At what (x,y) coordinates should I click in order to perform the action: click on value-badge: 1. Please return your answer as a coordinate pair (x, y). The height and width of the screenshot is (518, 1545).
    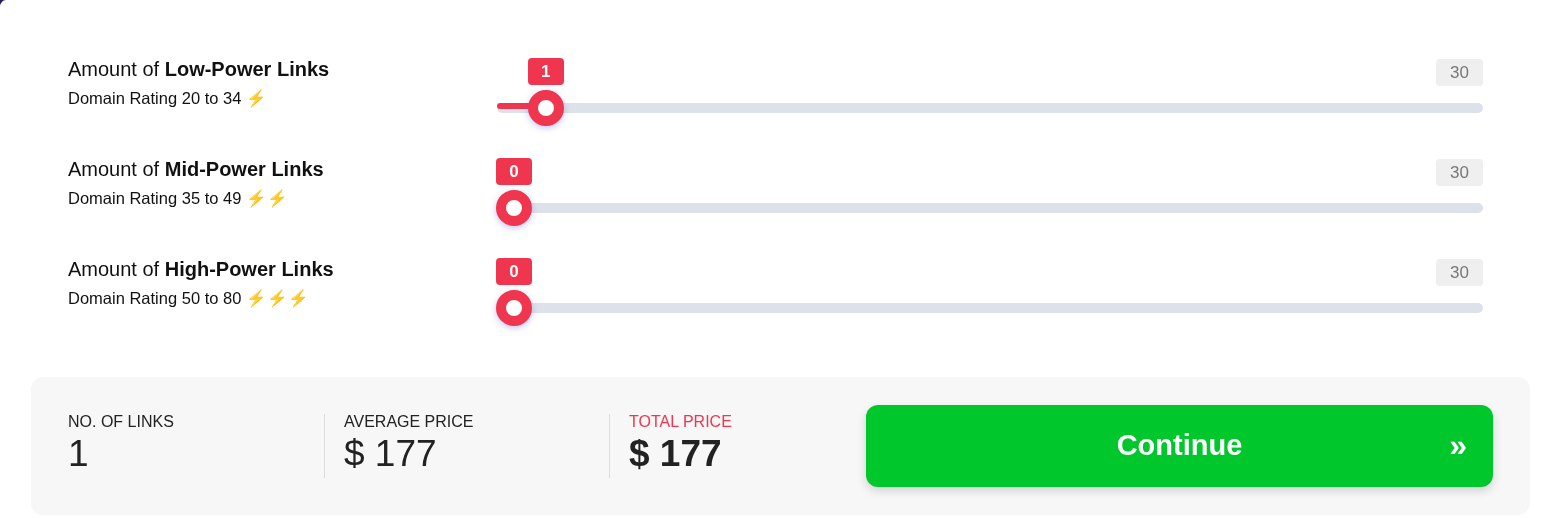
    Looking at the image, I should click on (545, 71).